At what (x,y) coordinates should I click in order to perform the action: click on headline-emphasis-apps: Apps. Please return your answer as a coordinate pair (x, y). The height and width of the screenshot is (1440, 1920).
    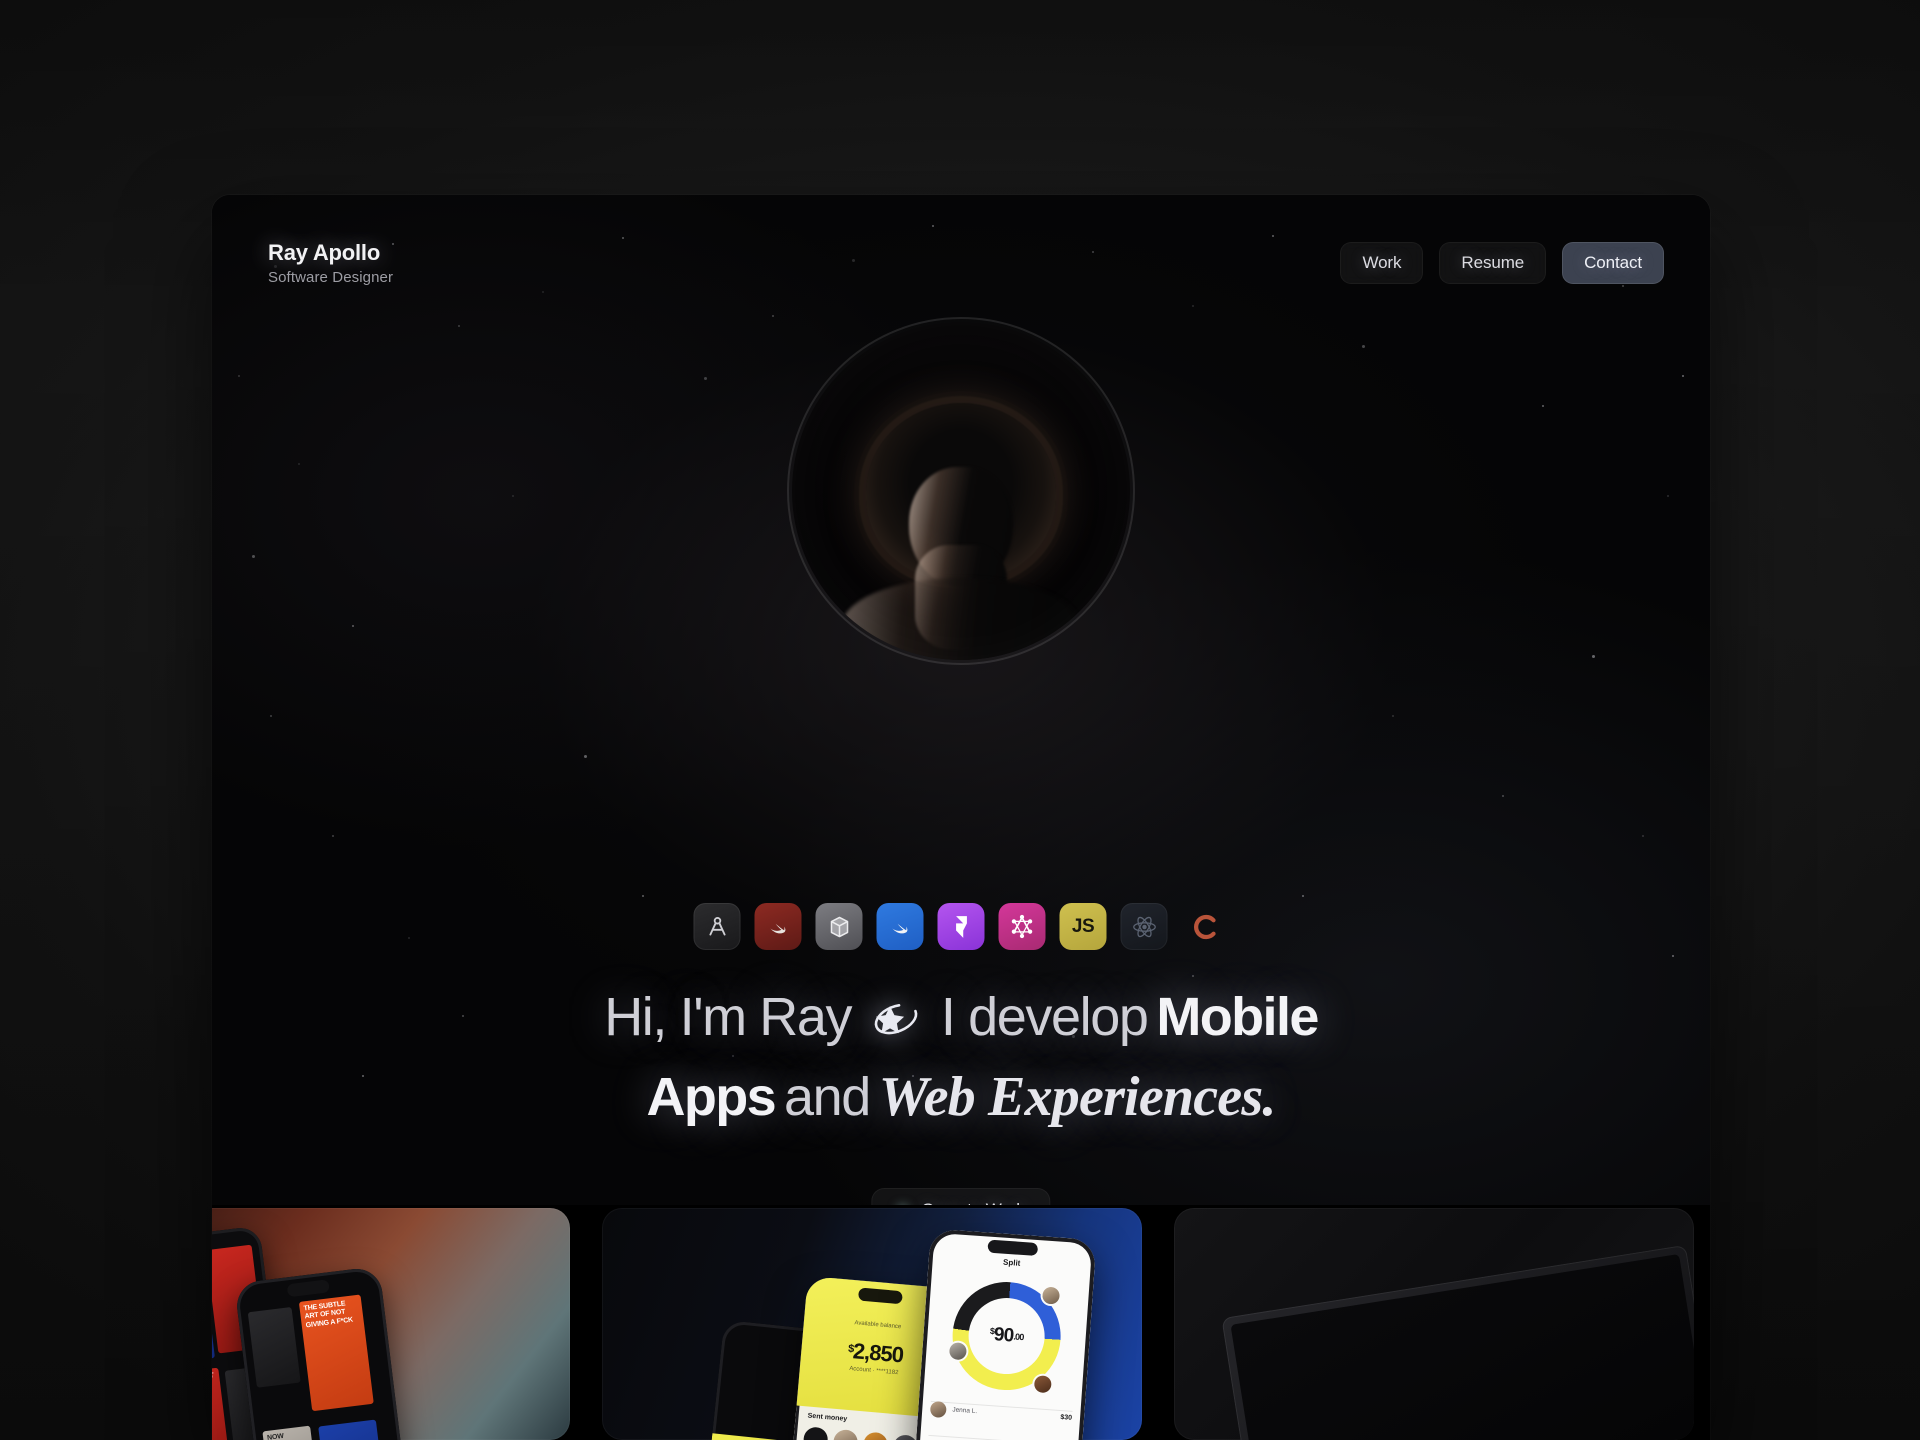
    Looking at the image, I should click on (711, 1096).